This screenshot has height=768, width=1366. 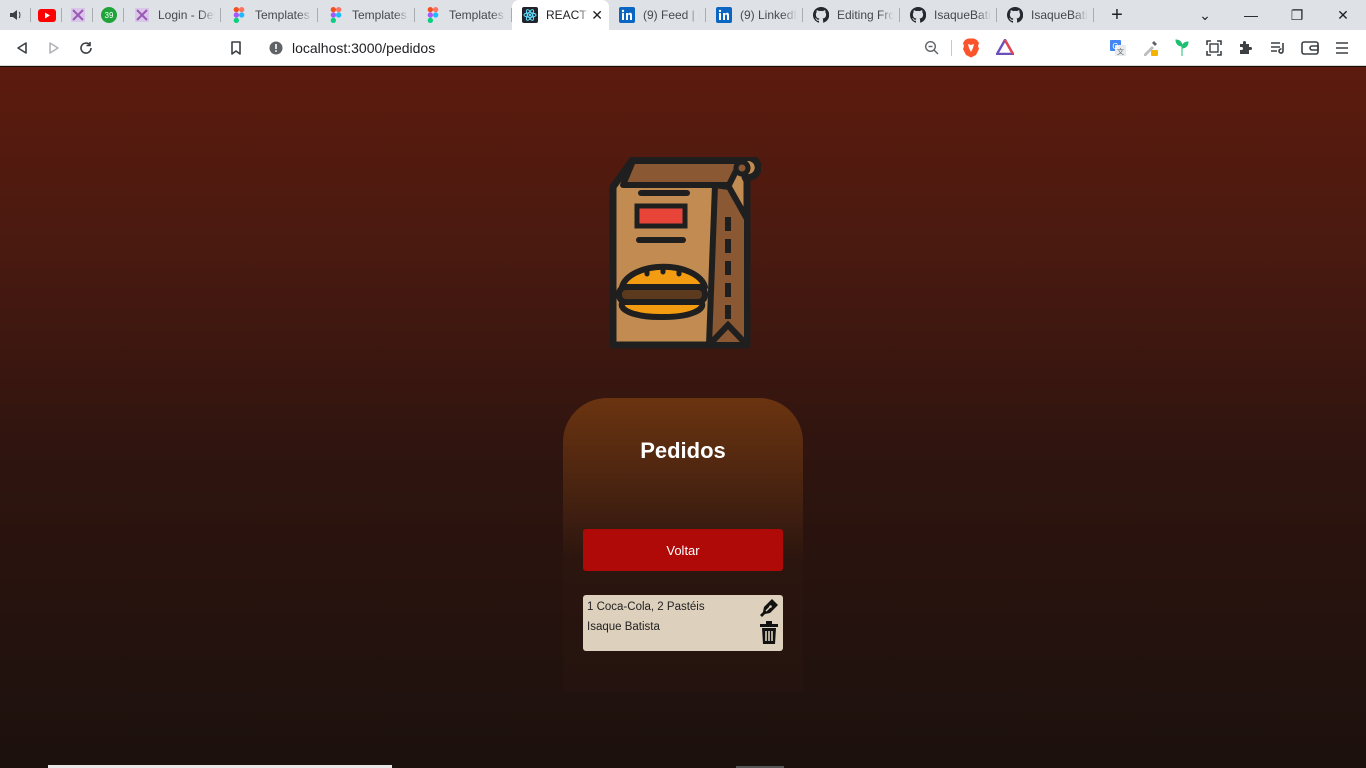 What do you see at coordinates (685, 253) in the screenshot?
I see `food-bag-logo-icon` at bounding box center [685, 253].